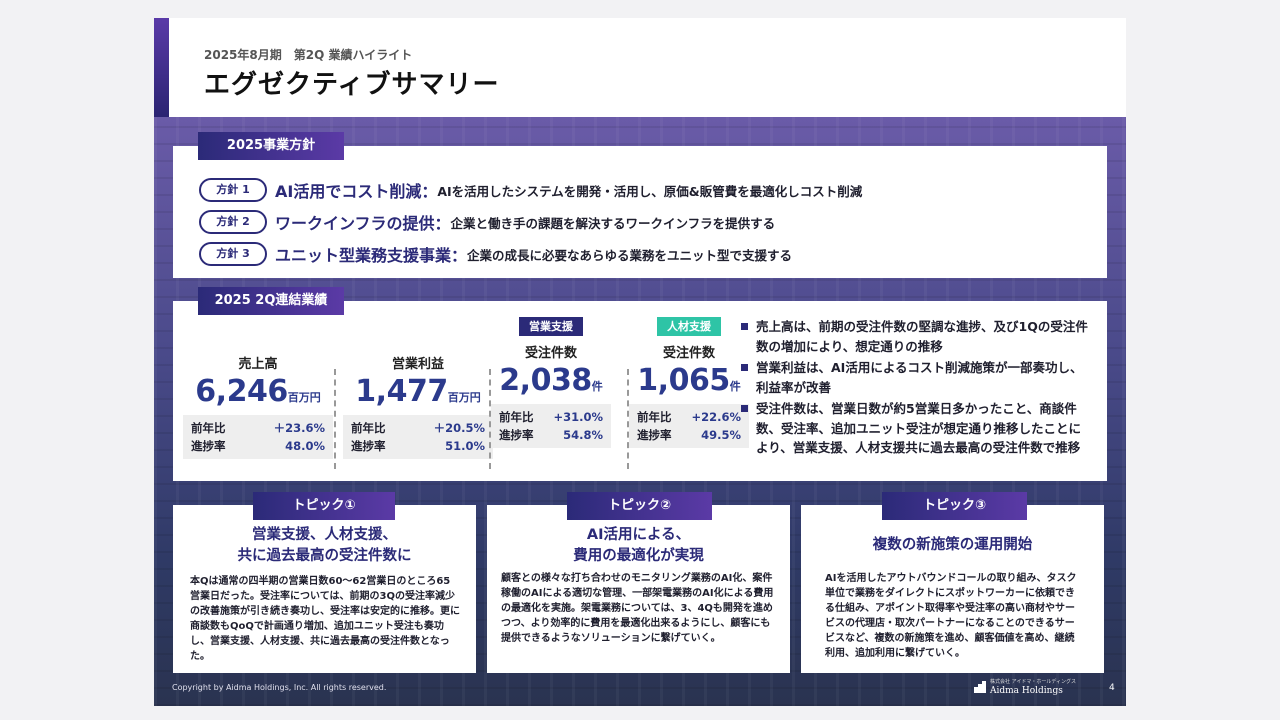  What do you see at coordinates (324, 556) in the screenshot?
I see `topic-heading-line: 共に過去最高の受注件数に` at bounding box center [324, 556].